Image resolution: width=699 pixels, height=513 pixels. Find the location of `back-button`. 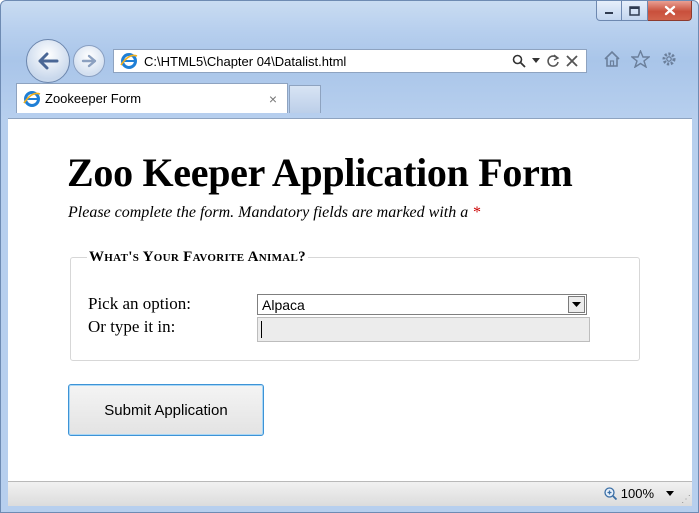

back-button is located at coordinates (48, 61).